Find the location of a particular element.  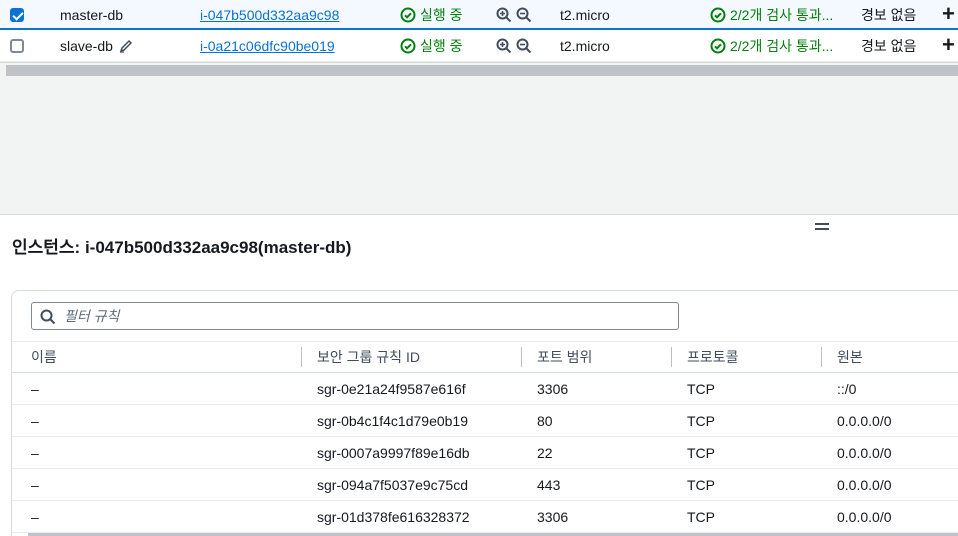

column-header-name: 이름 is located at coordinates (44, 357).